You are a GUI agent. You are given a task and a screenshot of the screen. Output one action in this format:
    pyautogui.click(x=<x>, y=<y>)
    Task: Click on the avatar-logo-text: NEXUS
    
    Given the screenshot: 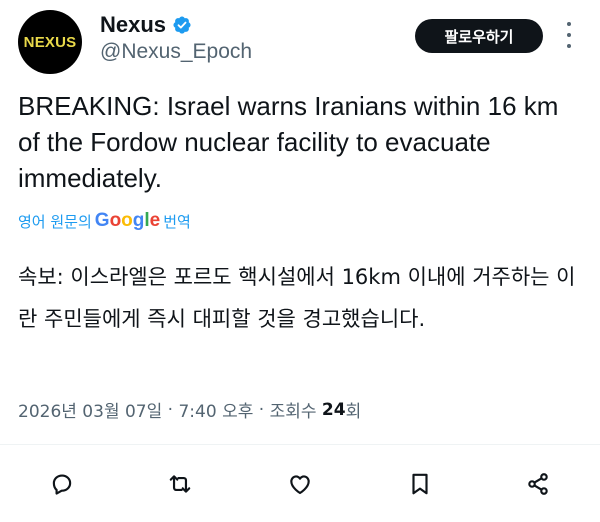 What is the action you would take?
    pyautogui.click(x=50, y=42)
    